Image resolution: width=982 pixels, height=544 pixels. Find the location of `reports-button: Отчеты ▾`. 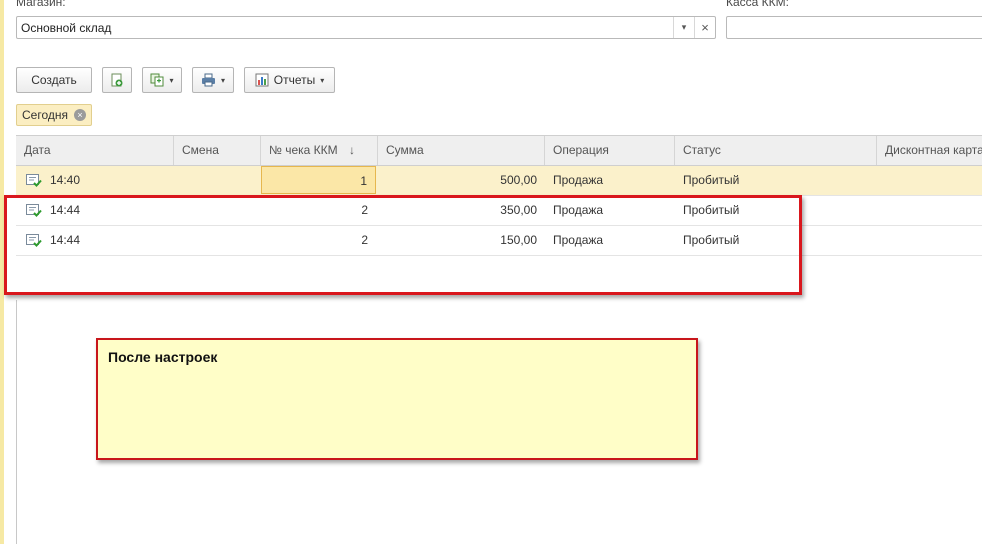

reports-button: Отчеты ▾ is located at coordinates (289, 80).